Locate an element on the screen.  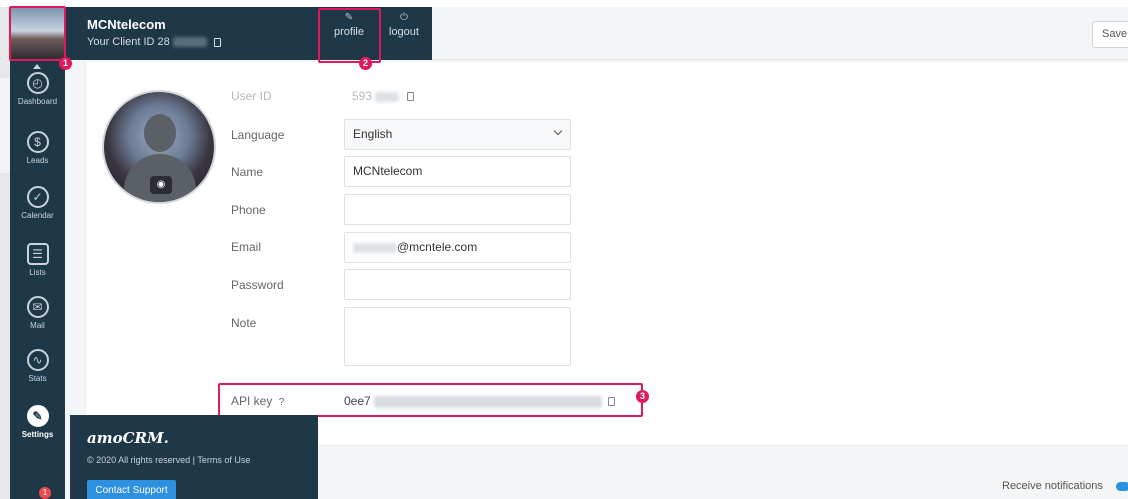
language-value: English is located at coordinates (373, 134).